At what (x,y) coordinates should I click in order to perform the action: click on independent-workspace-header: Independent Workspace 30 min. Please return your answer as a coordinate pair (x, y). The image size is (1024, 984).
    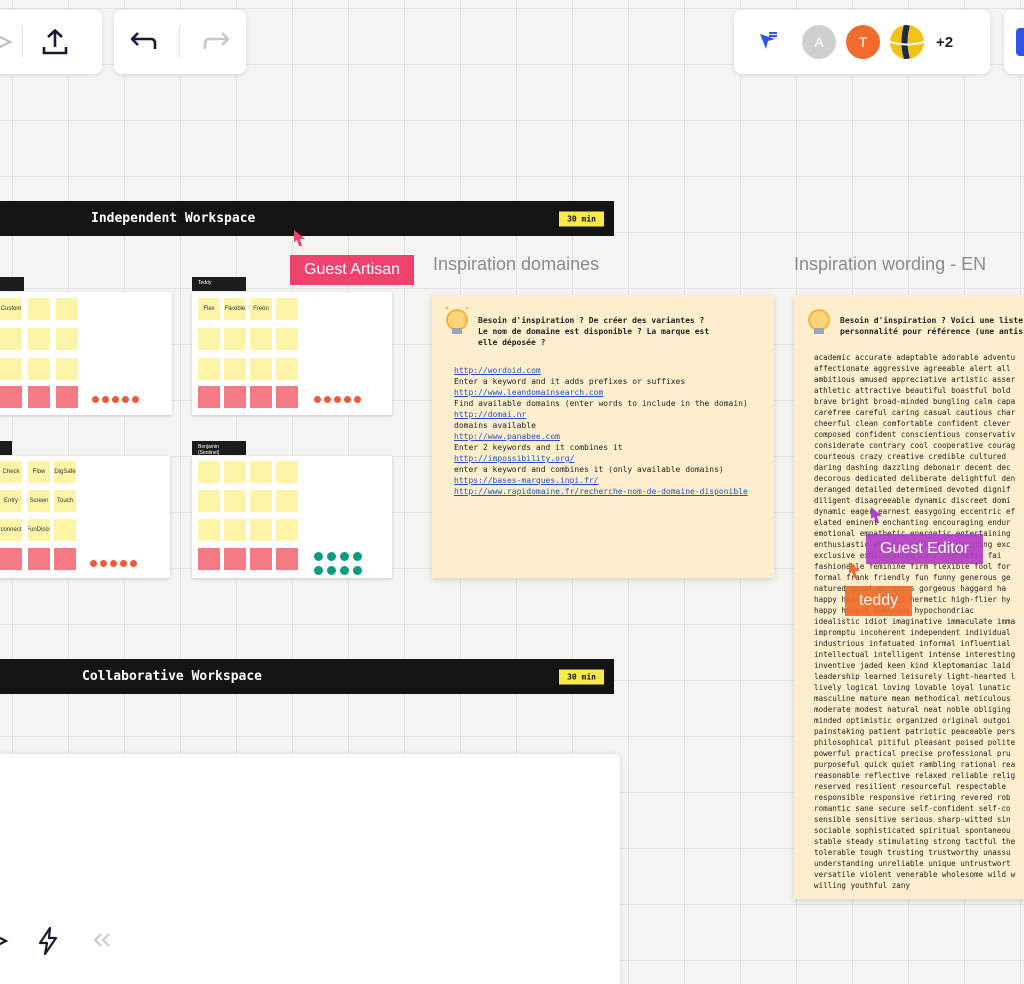
    Looking at the image, I should click on (307, 218).